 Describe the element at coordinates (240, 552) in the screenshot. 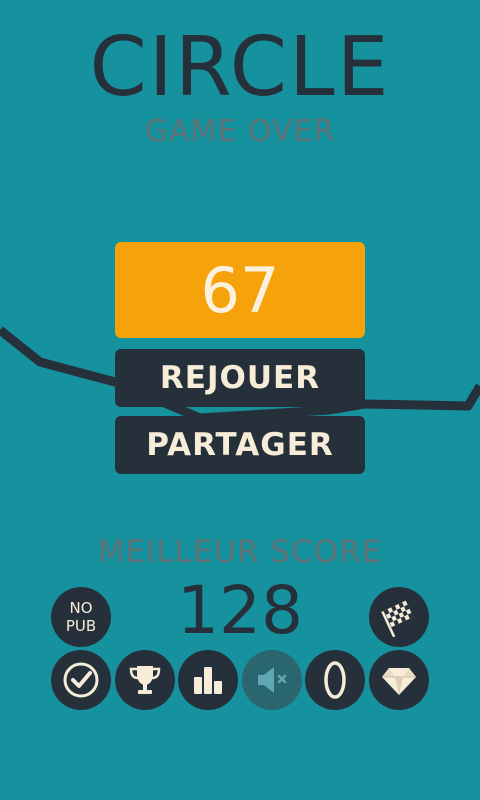

I see `best-score-label: MEILLEUR SCORE` at that location.